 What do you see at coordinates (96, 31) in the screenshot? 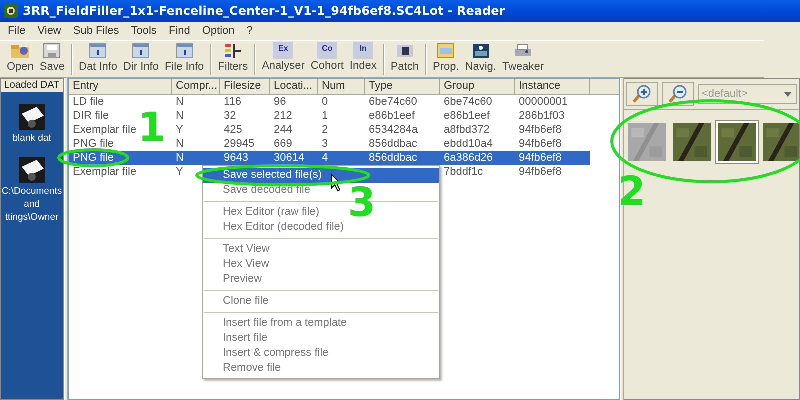
I see `menu-item: Sub Files` at bounding box center [96, 31].